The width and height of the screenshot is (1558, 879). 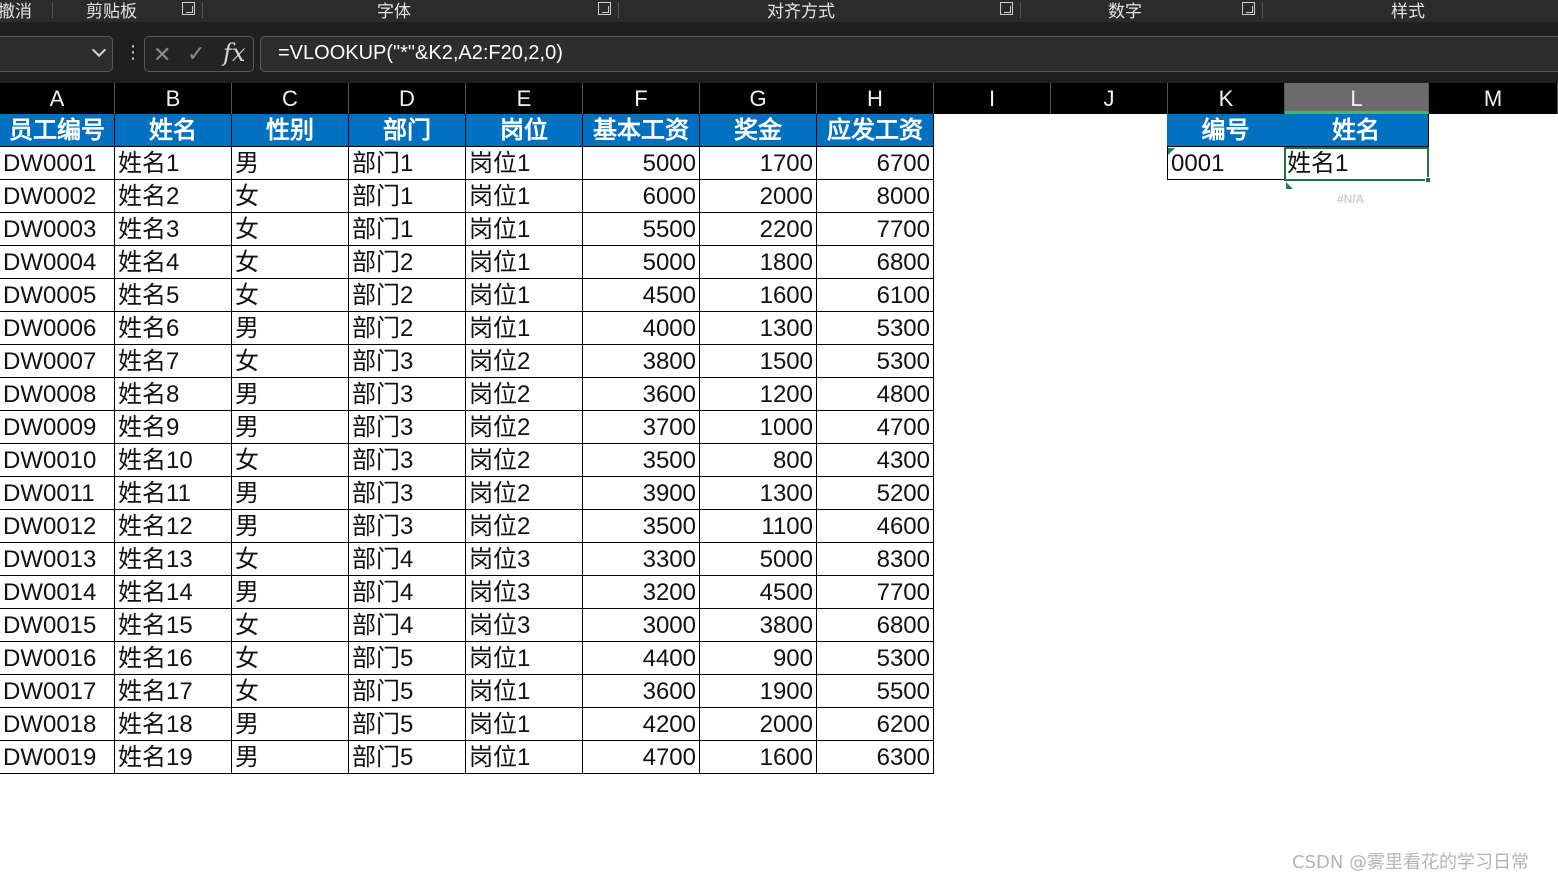 I want to click on lookup-id-cell: 0001, so click(x=1226, y=163).